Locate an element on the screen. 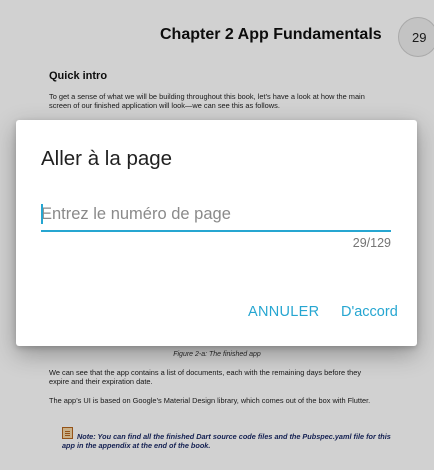 This screenshot has height=470, width=434. ok-button: D'accord is located at coordinates (369, 312).